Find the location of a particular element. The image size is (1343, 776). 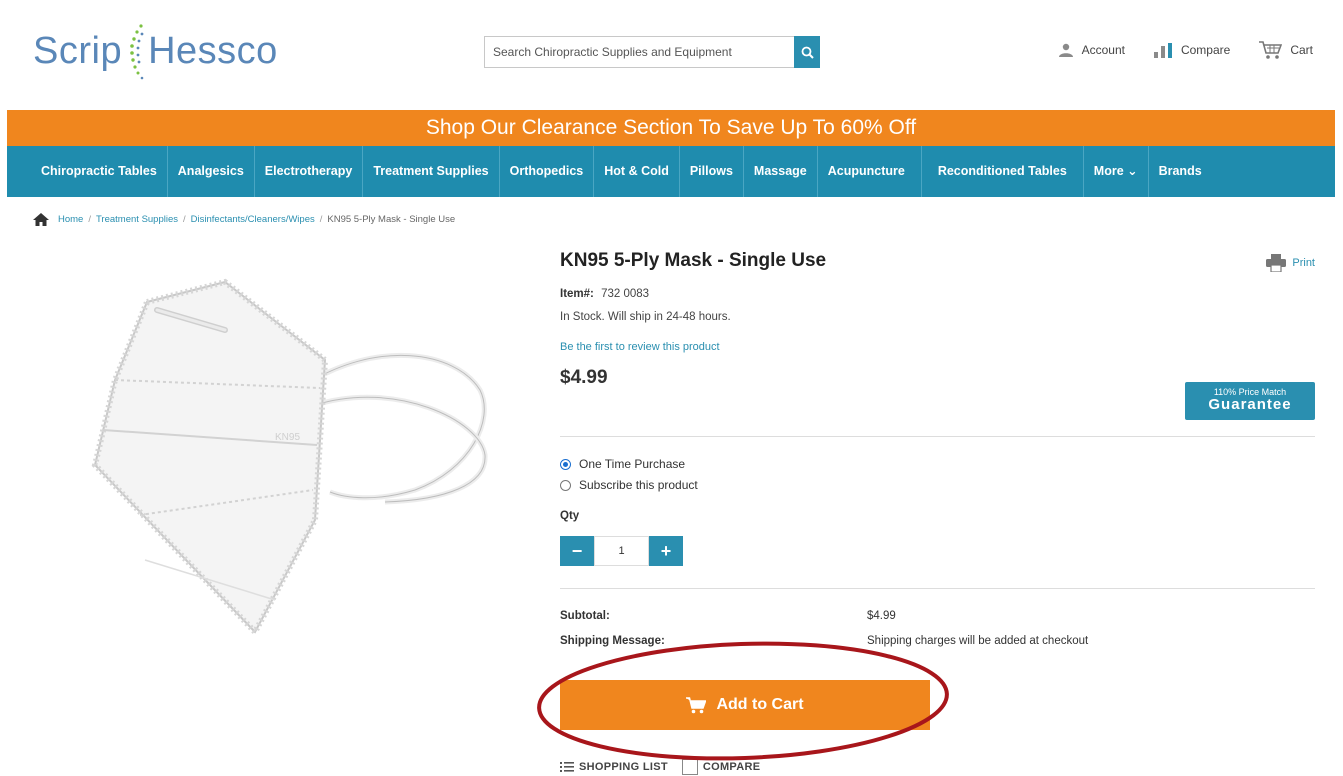

nav-item-acupuncture: Acupuncture is located at coordinates (870, 171).